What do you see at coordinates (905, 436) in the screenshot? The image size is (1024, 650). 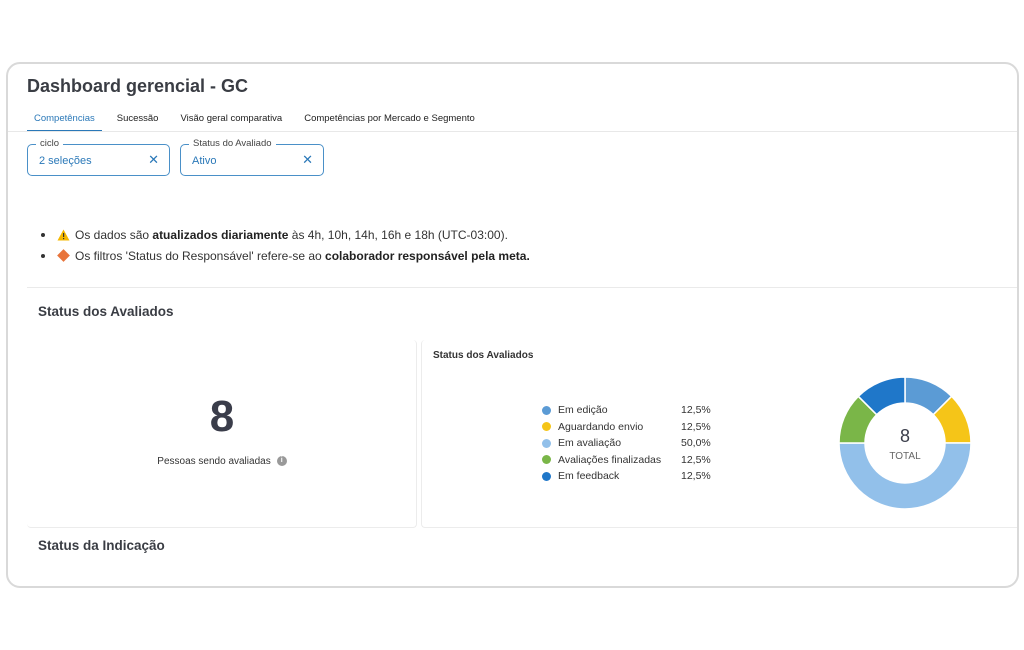 I see `donut-total-value: 8` at bounding box center [905, 436].